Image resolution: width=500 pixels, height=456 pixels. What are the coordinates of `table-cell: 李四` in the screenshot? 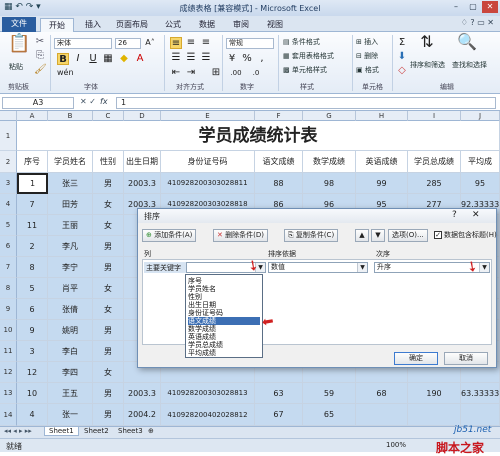 It's located at (70, 372).